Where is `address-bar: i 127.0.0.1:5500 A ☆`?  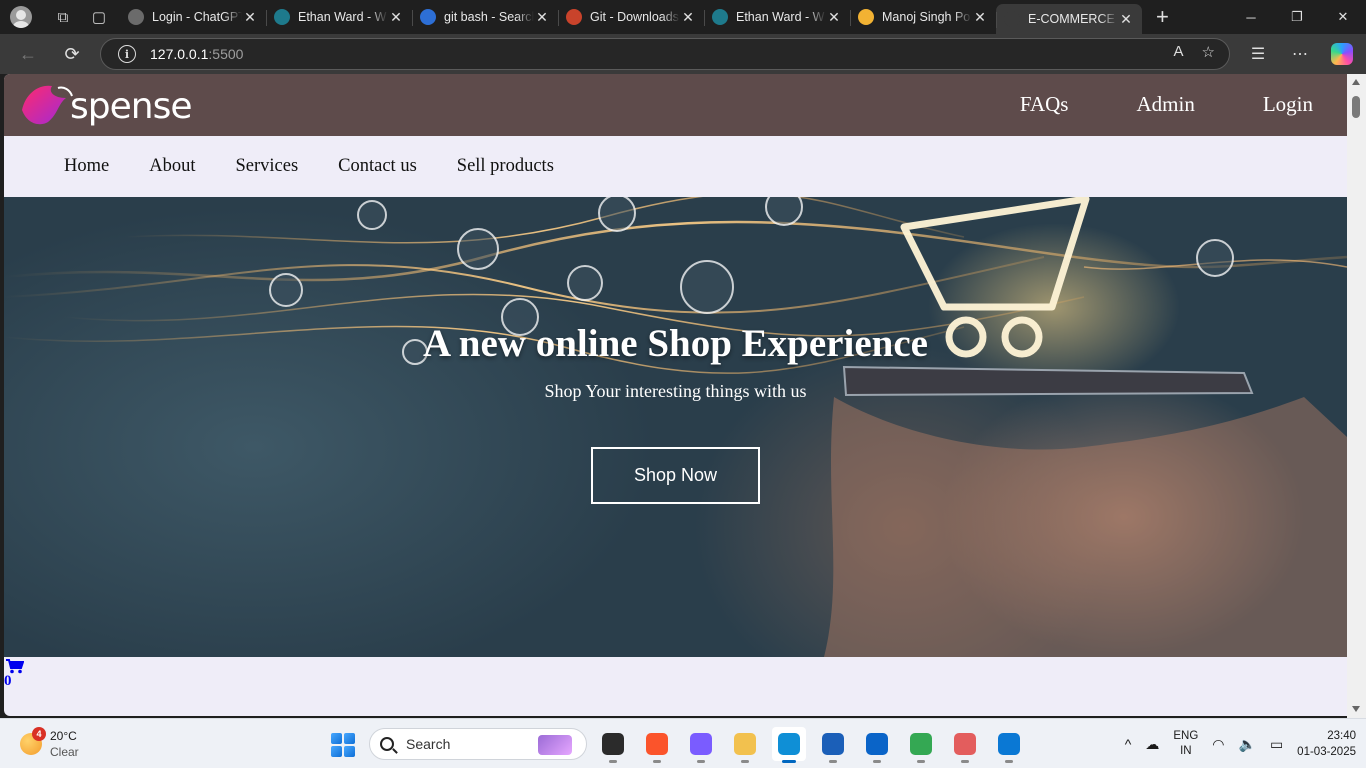
address-bar: i 127.0.0.1:5500 A ☆ is located at coordinates (665, 54).